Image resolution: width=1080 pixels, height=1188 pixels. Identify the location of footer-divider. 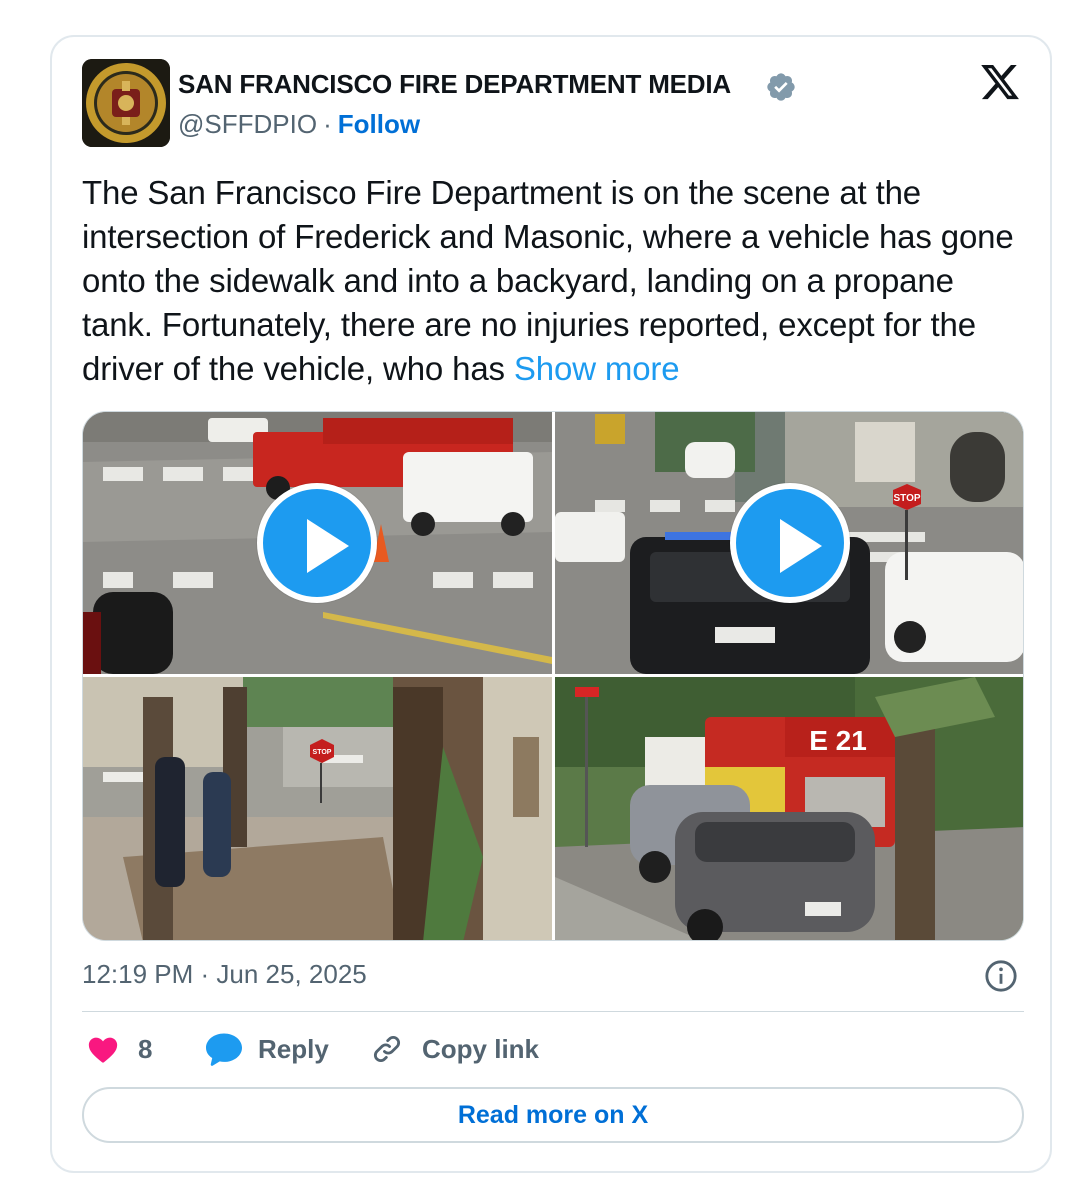
(553, 1011).